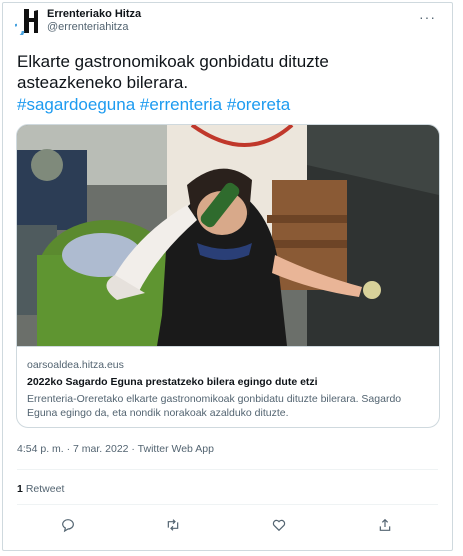 Image resolution: width=463 pixels, height=556 pixels. I want to click on hashtag-row: #sagardoeguna #errenteria #orereta, so click(153, 104).